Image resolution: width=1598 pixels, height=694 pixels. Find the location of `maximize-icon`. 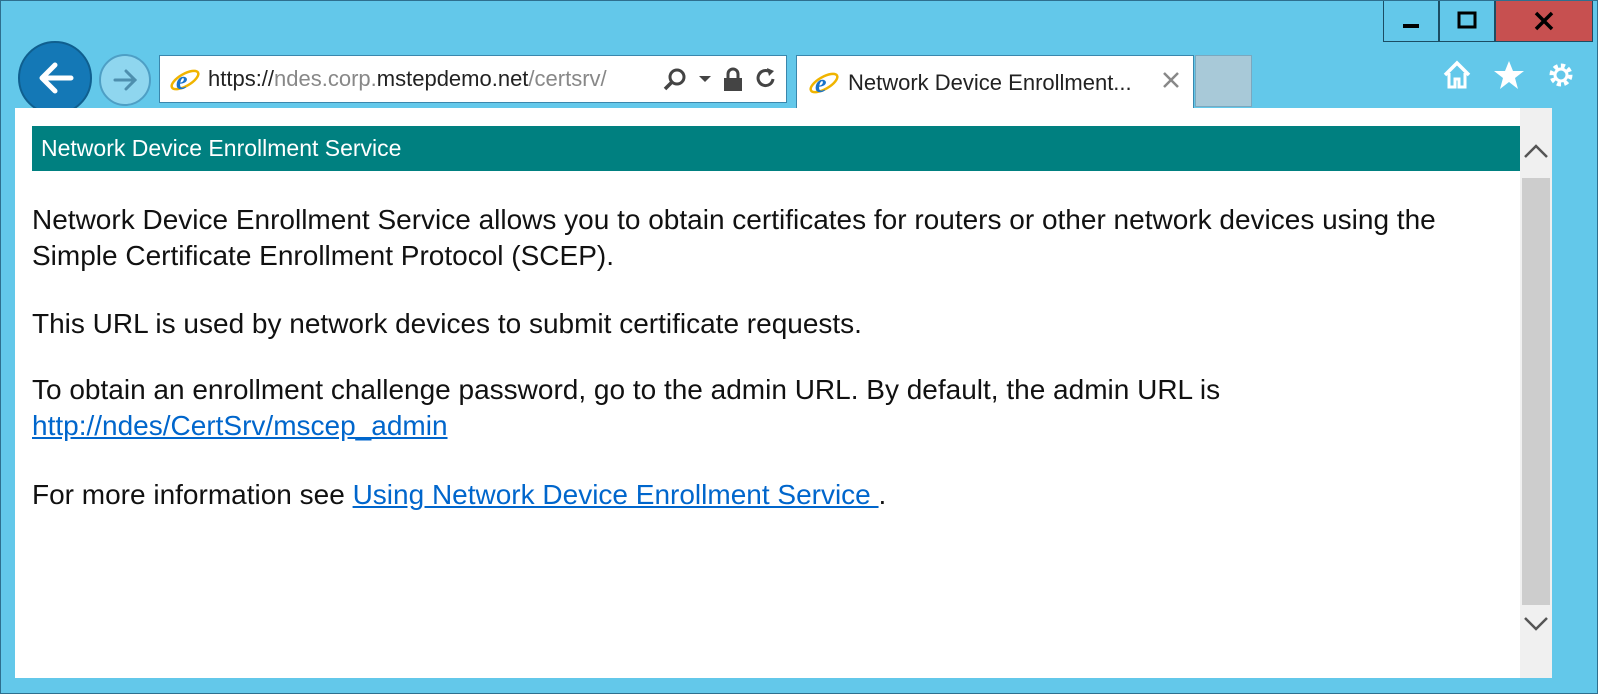

maximize-icon is located at coordinates (1467, 20).